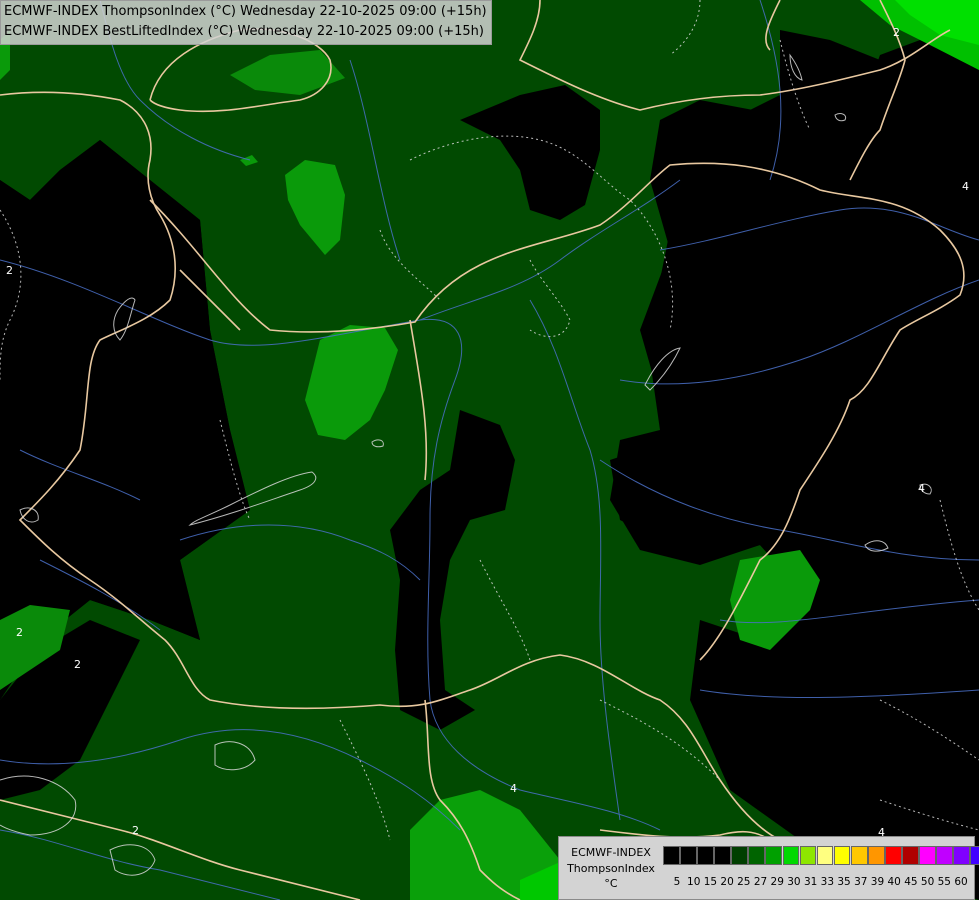 Image resolution: width=979 pixels, height=900 pixels. Describe the element at coordinates (818, 882) in the screenshot. I see `legend-ticks: 5 10 15 20 25 27 29 30 31 33 35 37 39 40 45 50 55 60` at that location.